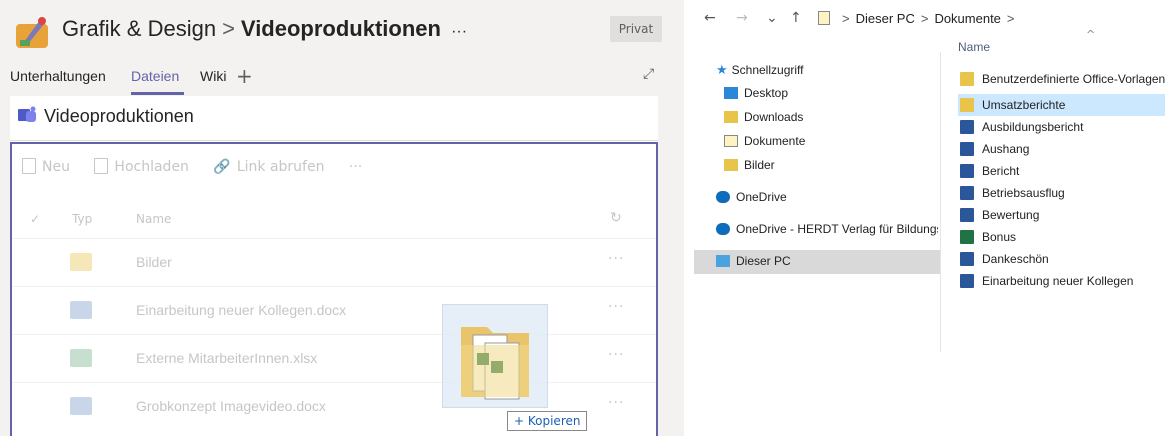 The width and height of the screenshot is (1165, 436). Describe the element at coordinates (155, 76) in the screenshot. I see `tab-dateien: Dateien` at that location.